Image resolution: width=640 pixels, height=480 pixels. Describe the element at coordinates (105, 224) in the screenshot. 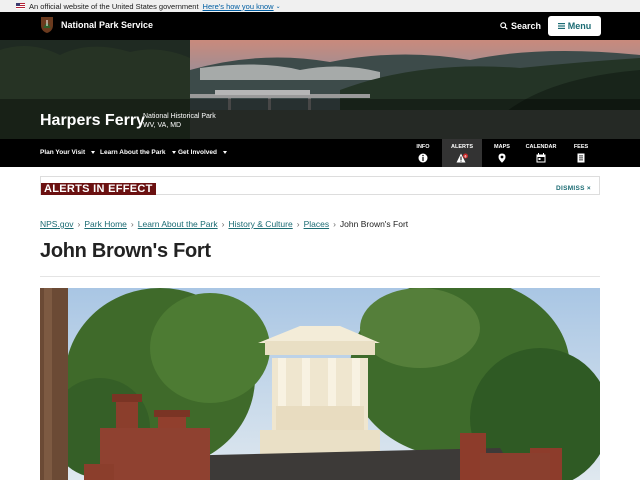

I see `breadcrumb-park-home: Park Home` at that location.